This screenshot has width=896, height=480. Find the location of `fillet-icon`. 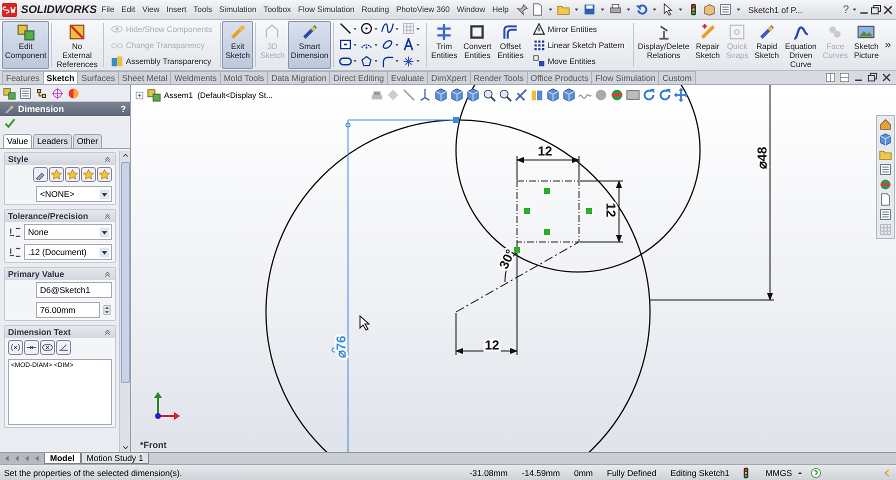

fillet-icon is located at coordinates (387, 61).